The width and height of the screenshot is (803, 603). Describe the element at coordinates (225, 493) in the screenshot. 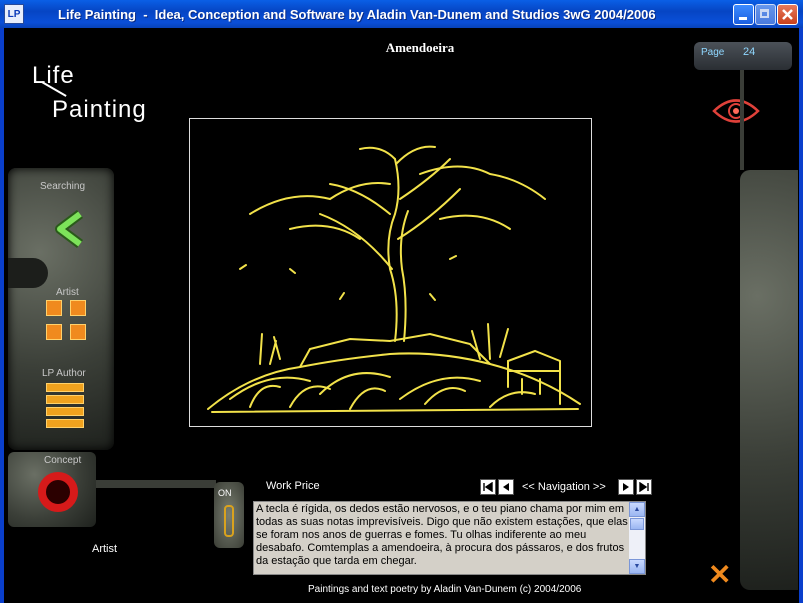

I see `switch-on-label: ON` at that location.